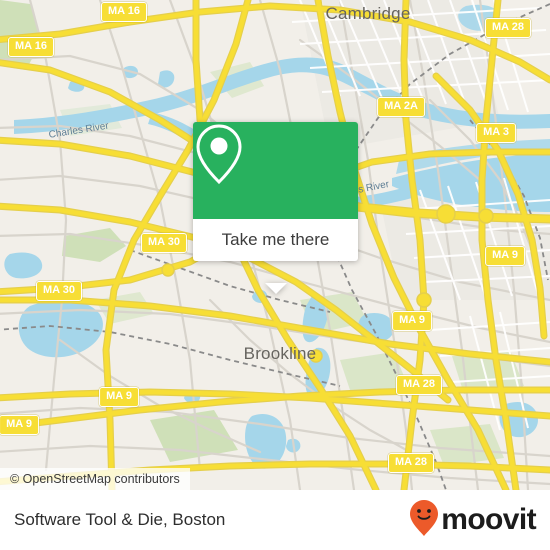 Image resolution: width=550 pixels, height=550 pixels. Describe the element at coordinates (424, 520) in the screenshot. I see `moovit-pin-smiley-icon` at that location.